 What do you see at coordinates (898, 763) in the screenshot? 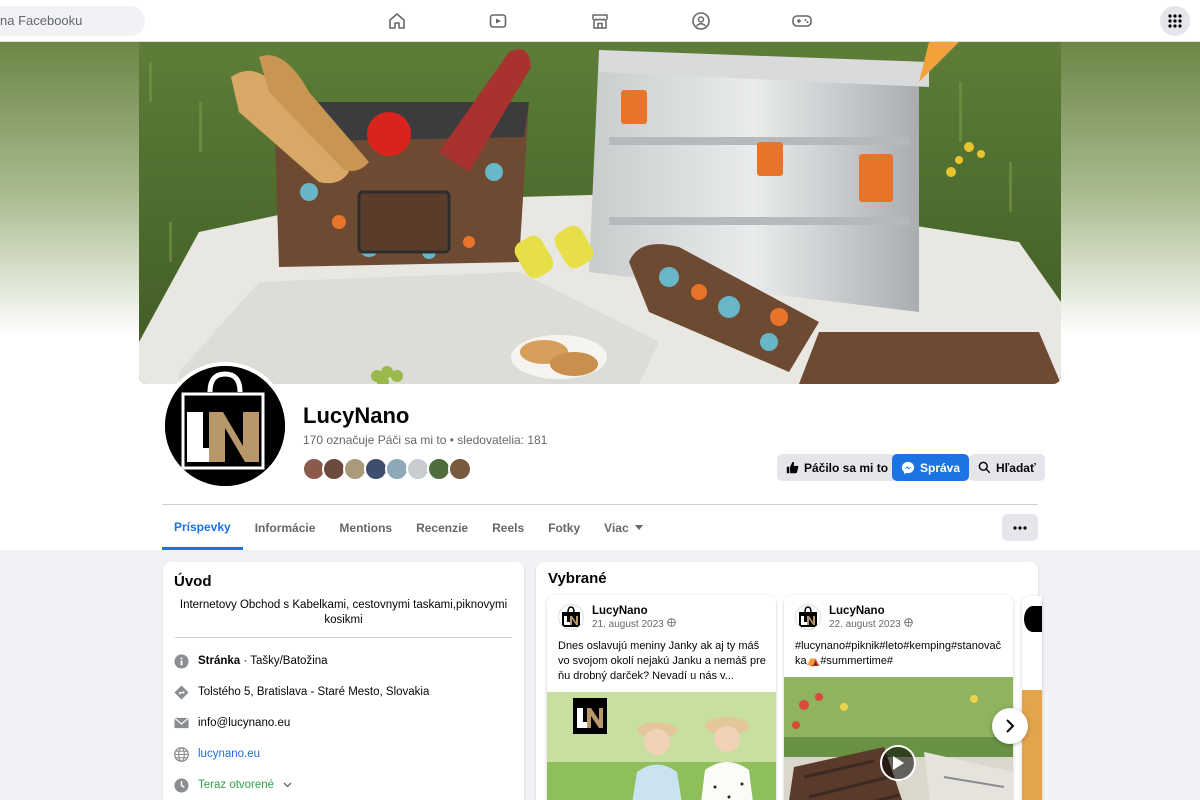
I see `play-icon` at bounding box center [898, 763].